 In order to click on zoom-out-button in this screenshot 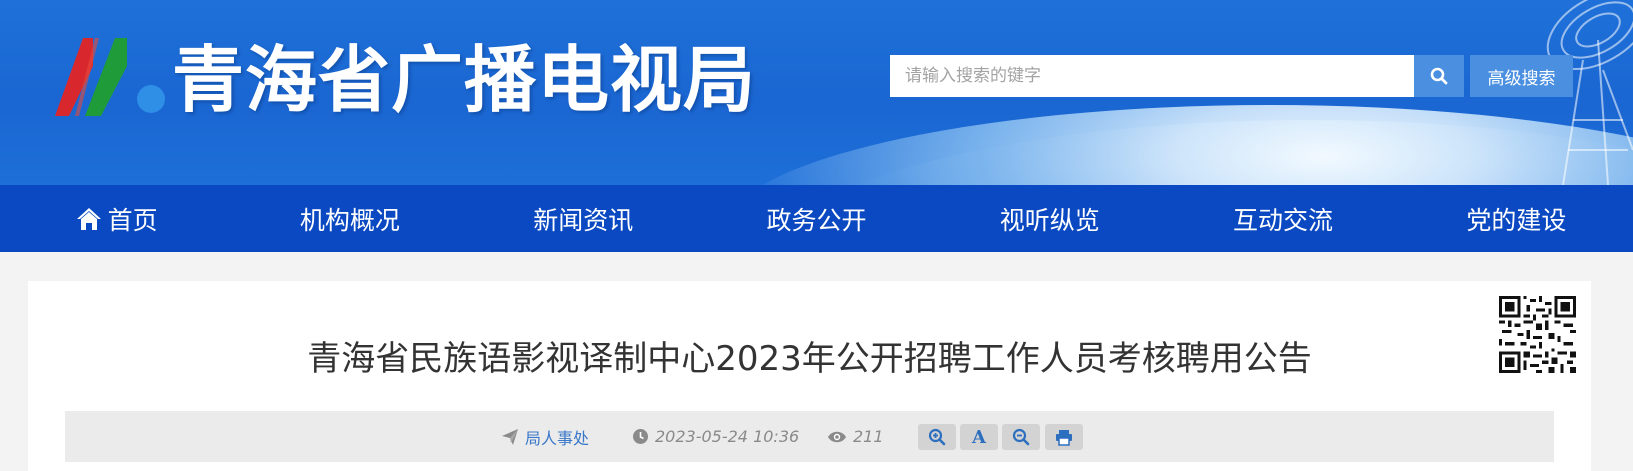, I will do `click(1021, 437)`.